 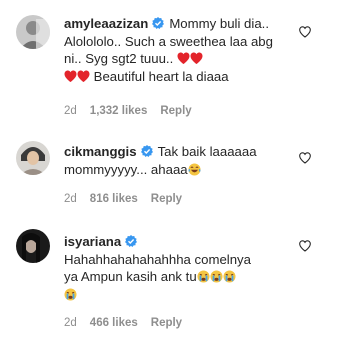 I want to click on comment-text: mommyyyyy... ahaaa, so click(x=126, y=169).